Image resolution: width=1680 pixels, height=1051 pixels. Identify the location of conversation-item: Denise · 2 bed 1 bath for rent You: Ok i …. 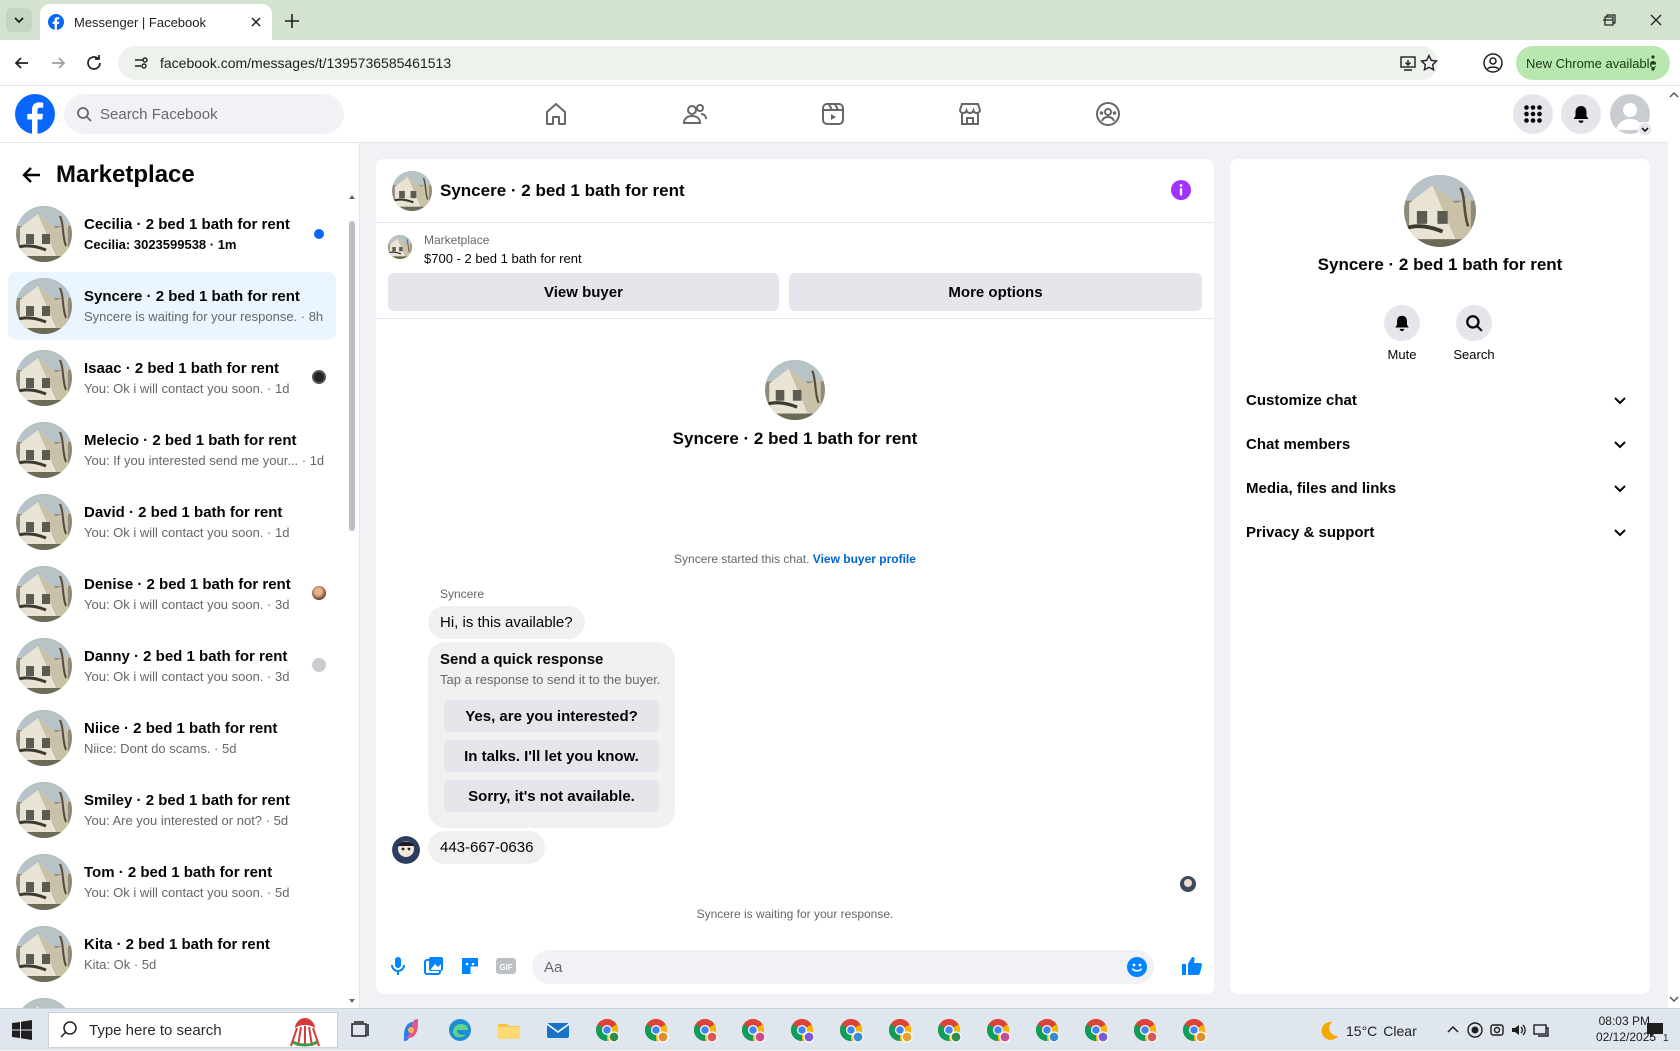
(172, 594).